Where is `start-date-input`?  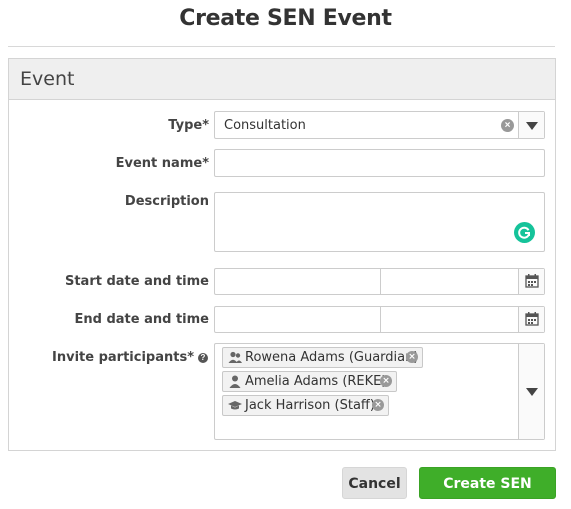 start-date-input is located at coordinates (297, 281).